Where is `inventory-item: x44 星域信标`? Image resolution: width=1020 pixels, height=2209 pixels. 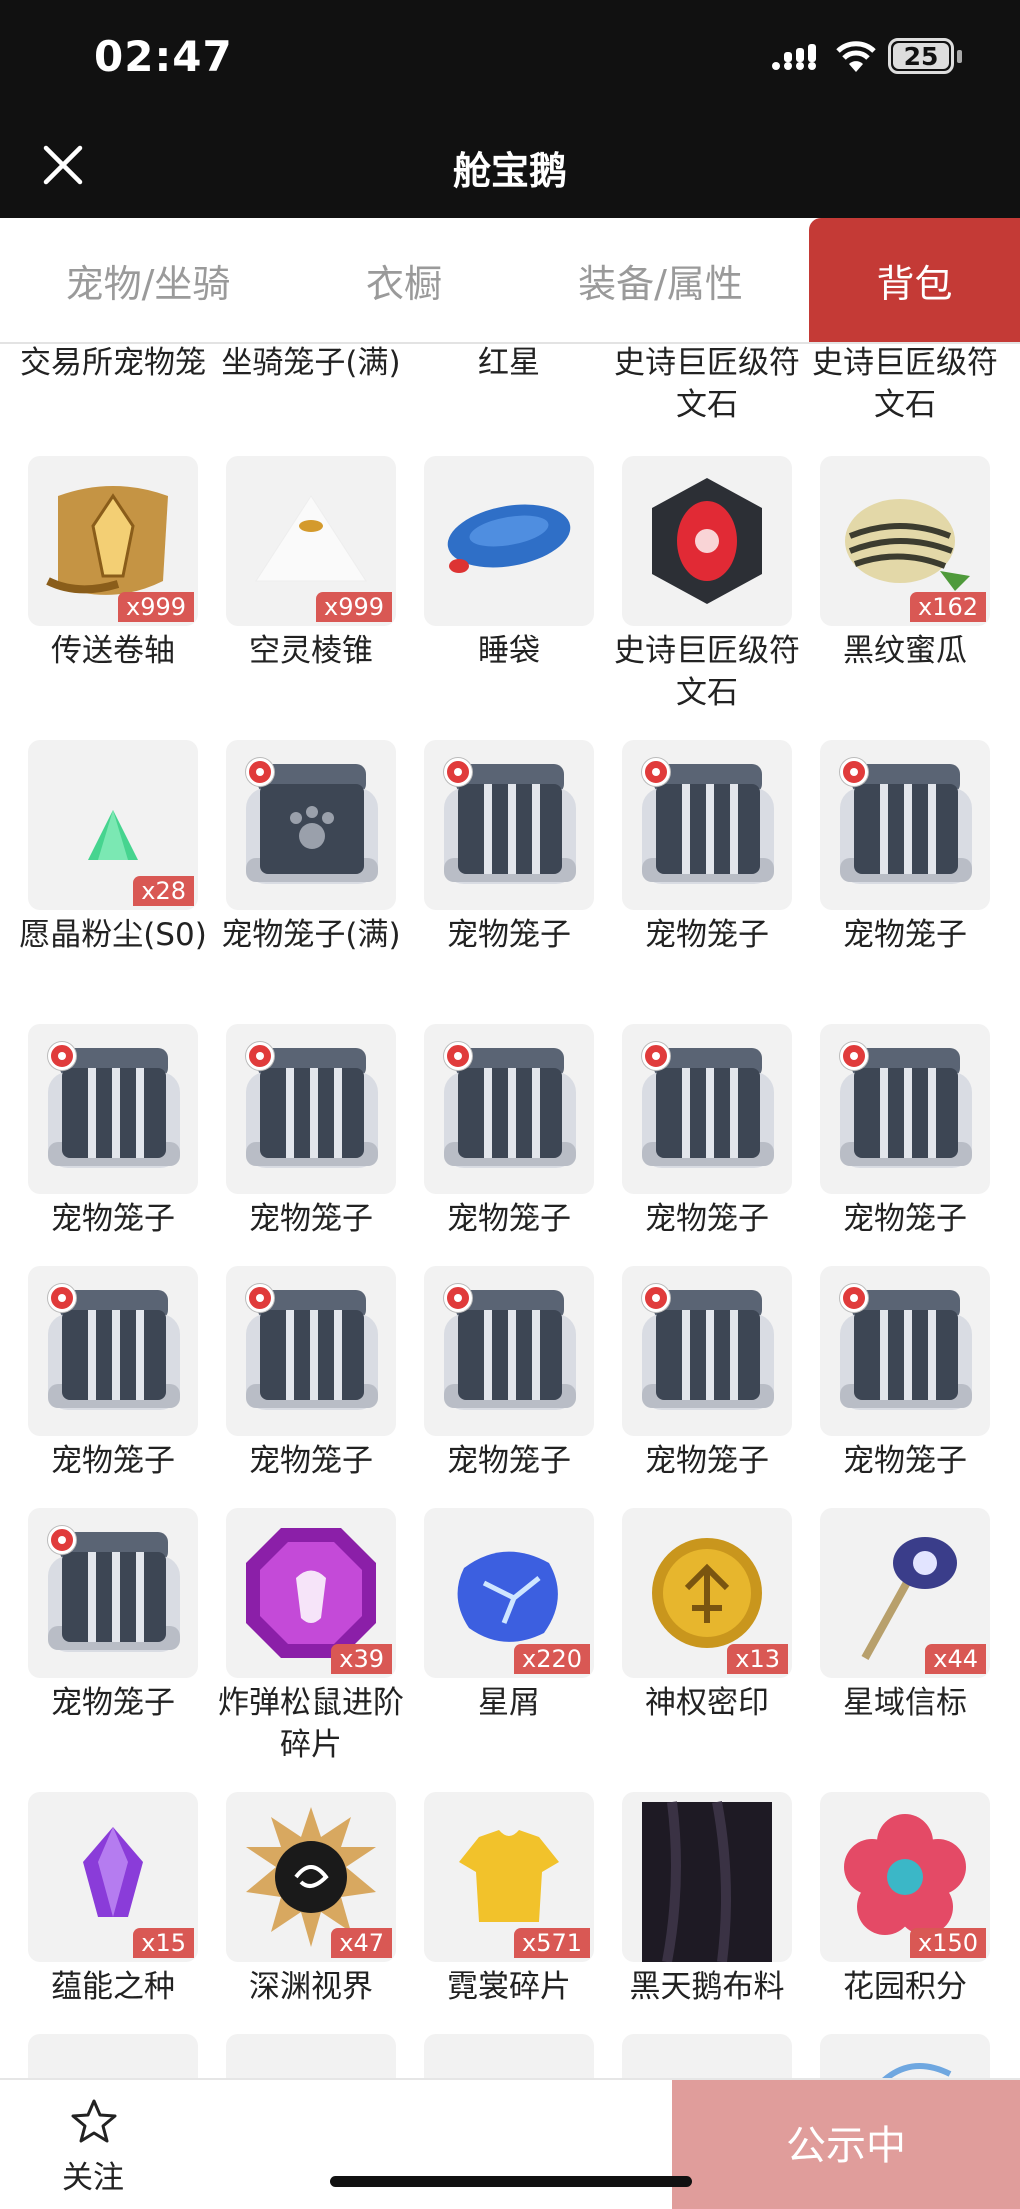 inventory-item: x44 星域信标 is located at coordinates (905, 1638).